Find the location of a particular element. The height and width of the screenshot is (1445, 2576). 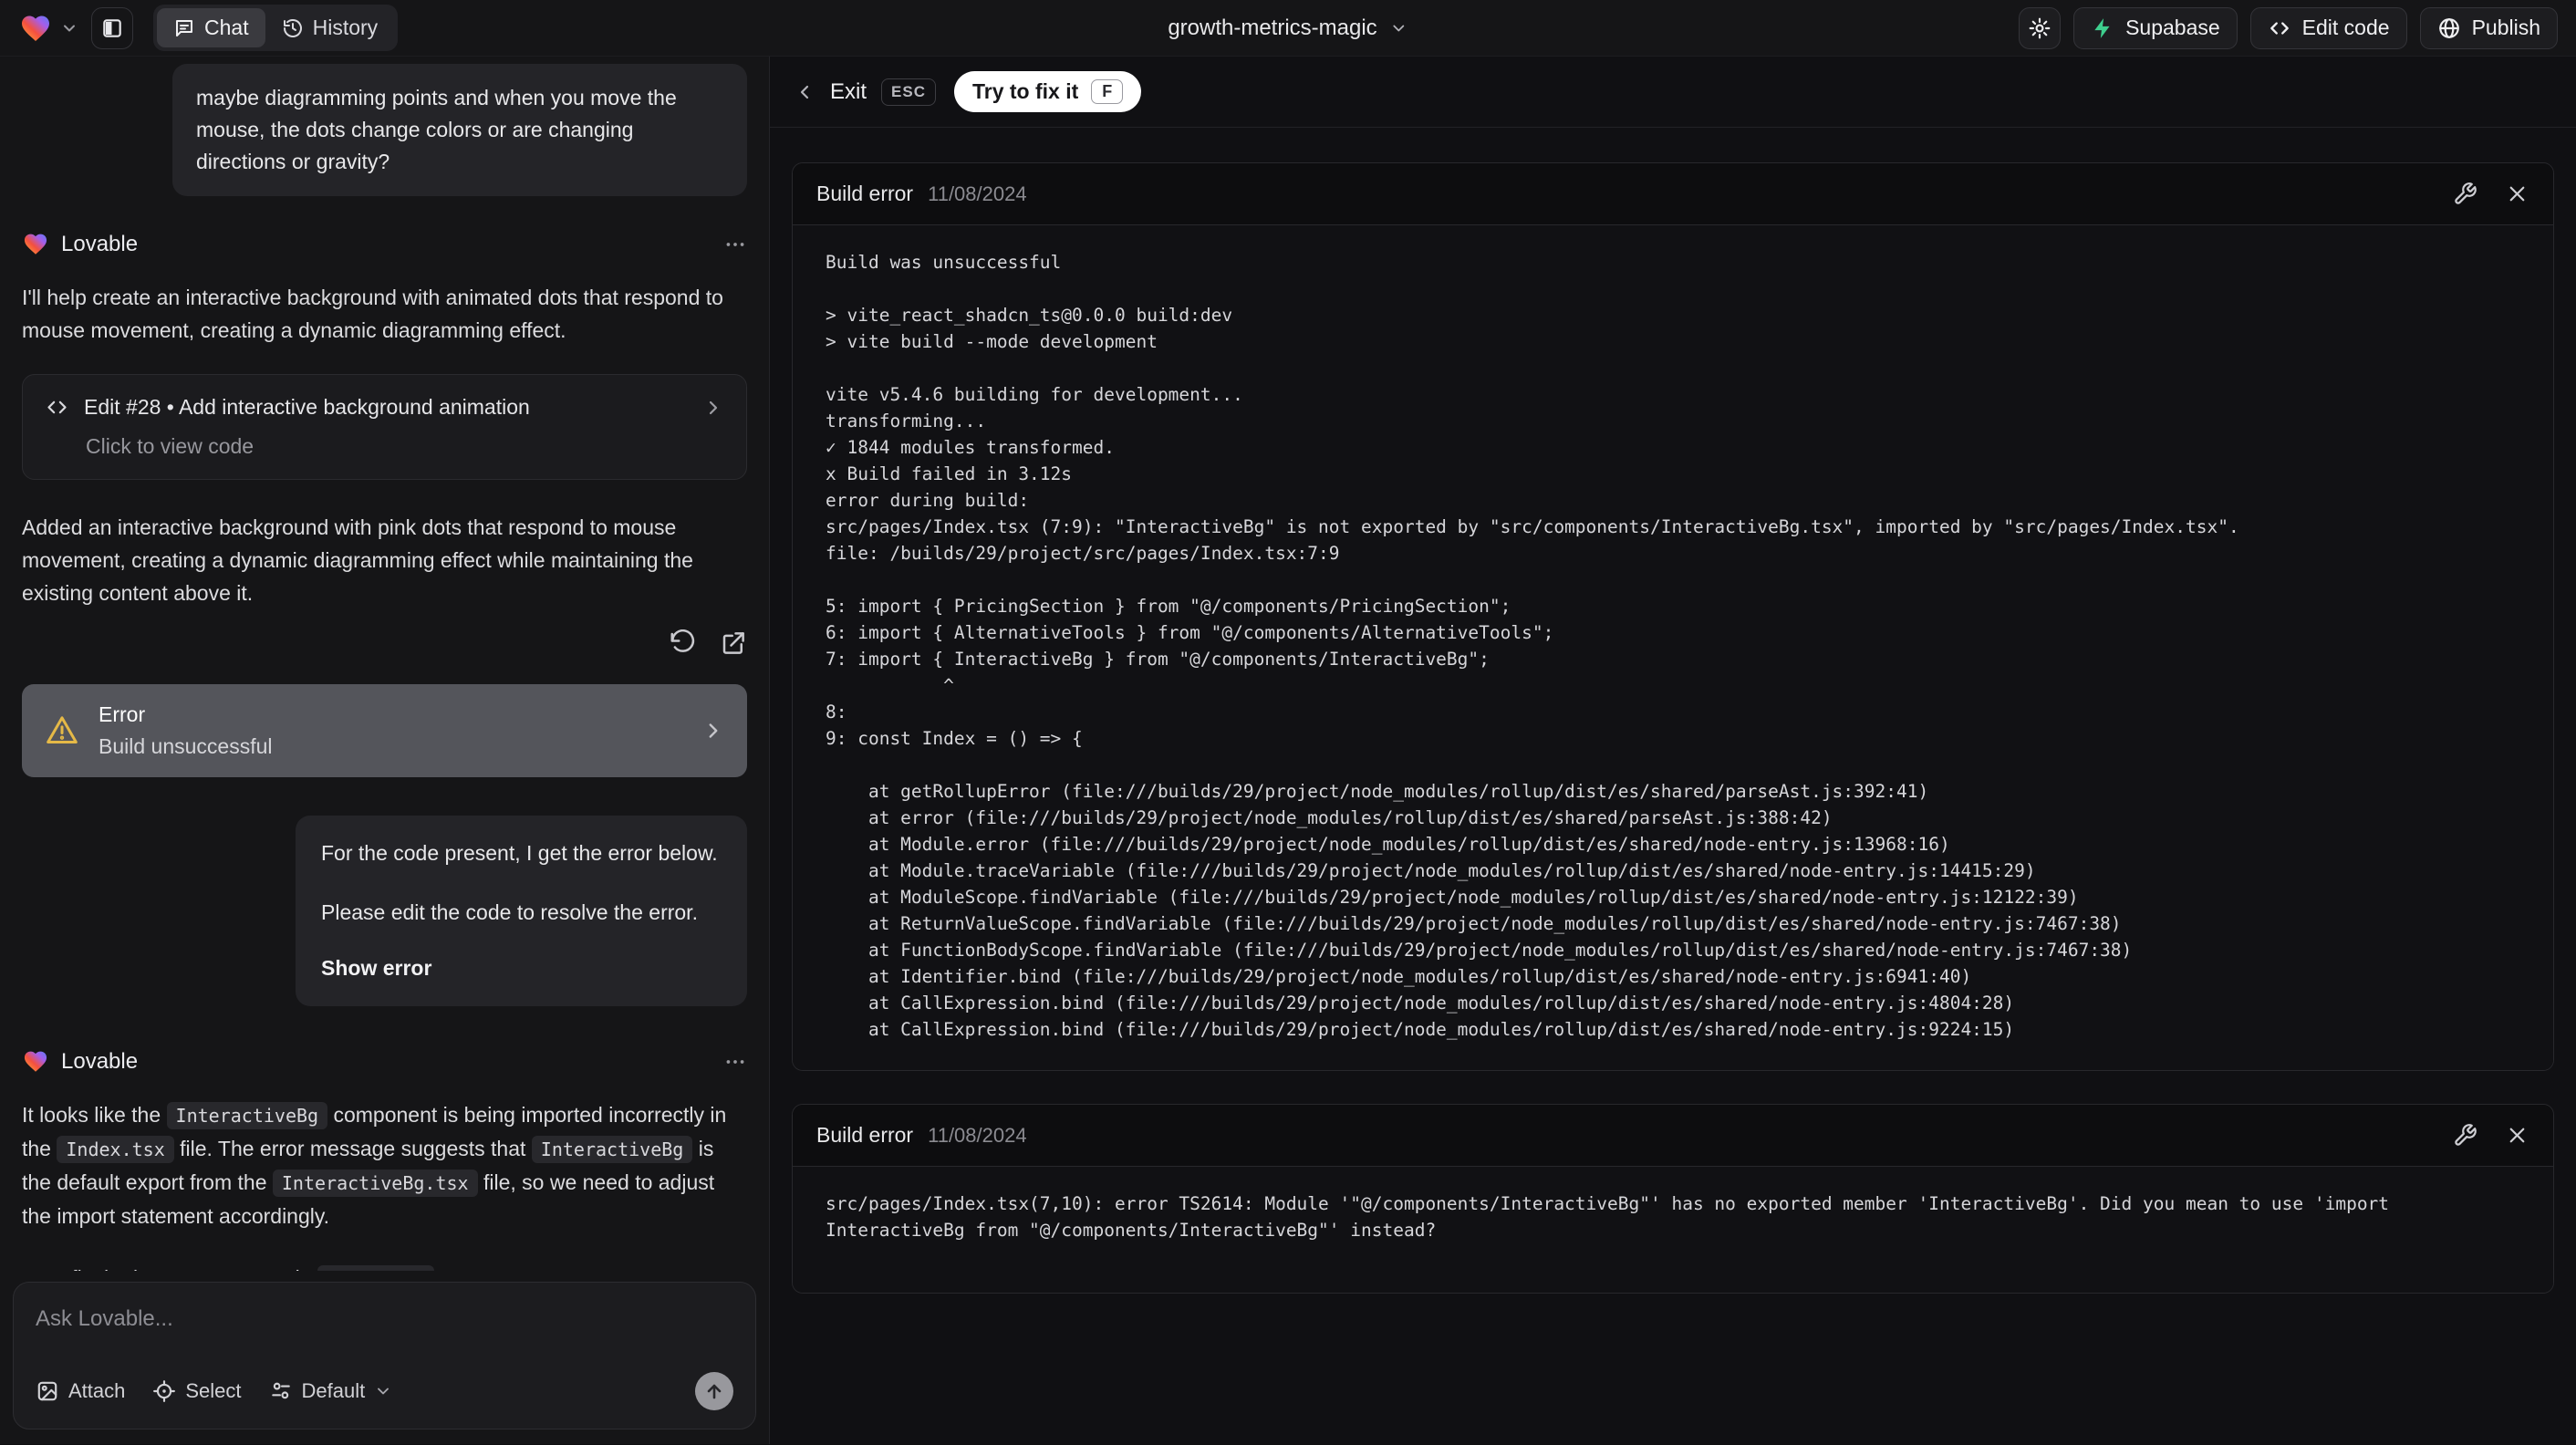

build-error-card: Error Build unsuccessful is located at coordinates (384, 730).